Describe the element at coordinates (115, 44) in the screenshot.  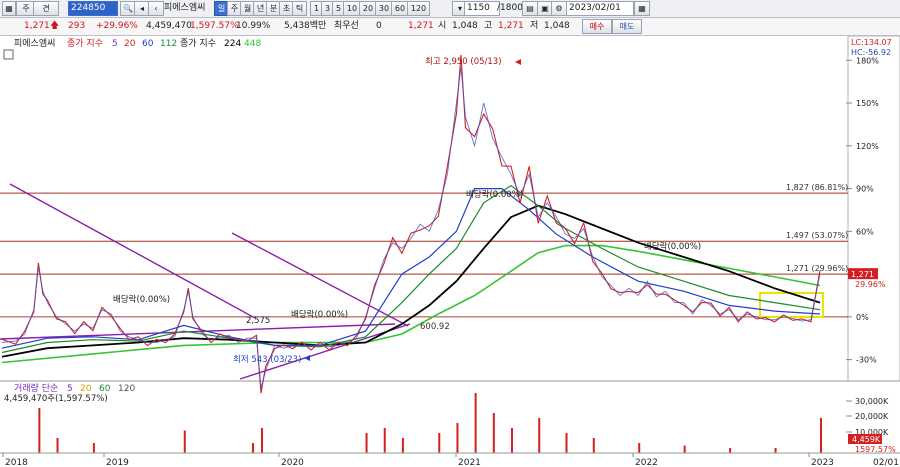
I see `legend-ma-5: 5` at that location.